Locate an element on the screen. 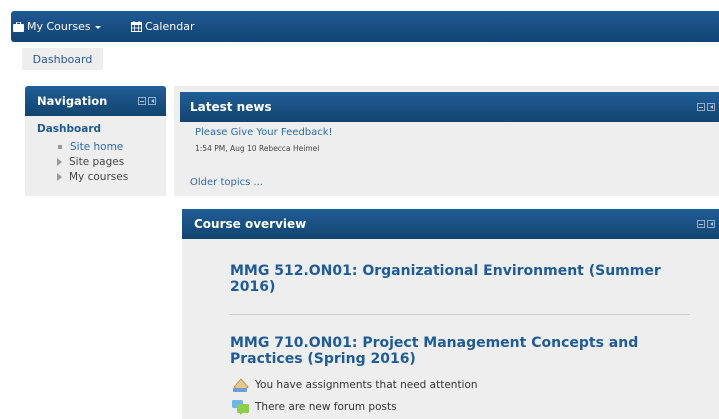 This screenshot has width=719, height=419. latest-news-header: Latest news is located at coordinates (449, 107).